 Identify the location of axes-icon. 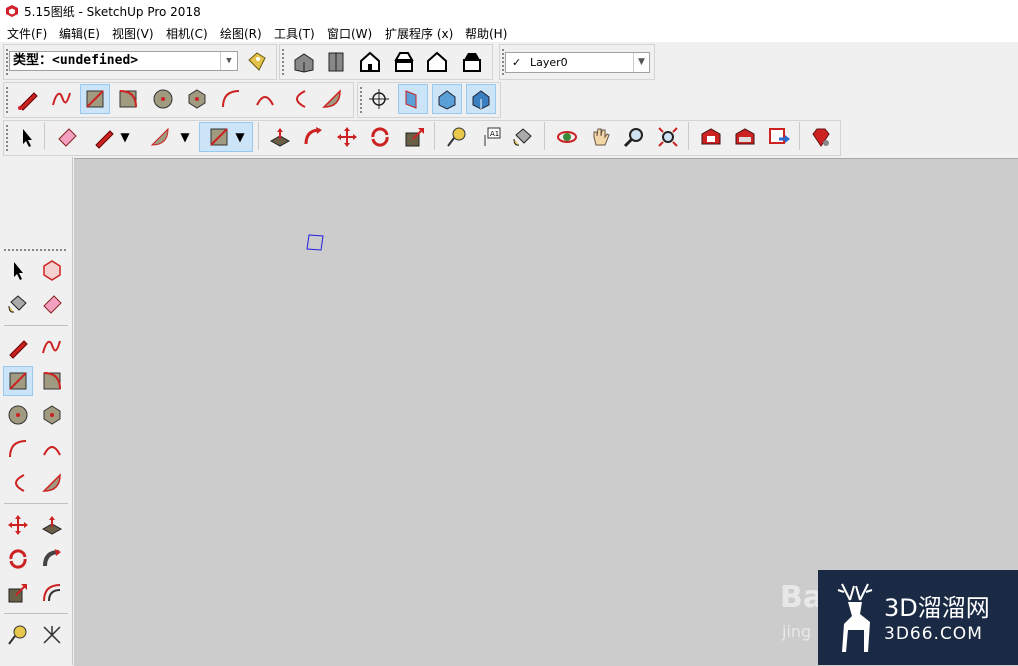
(52, 635).